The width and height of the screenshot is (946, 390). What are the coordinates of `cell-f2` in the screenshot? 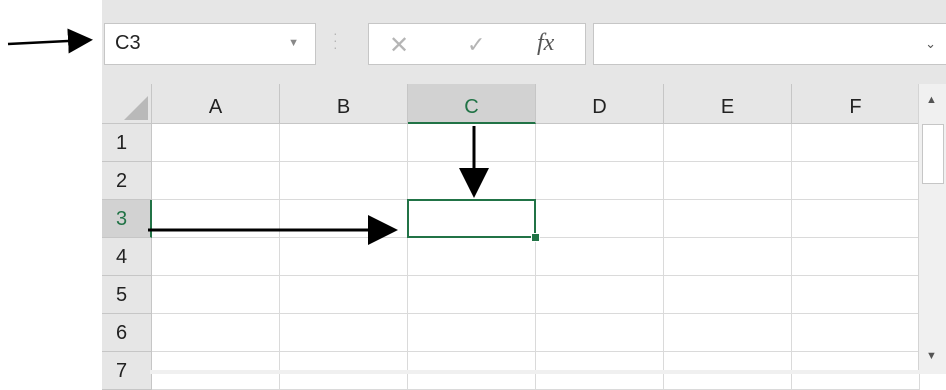 It's located at (856, 181).